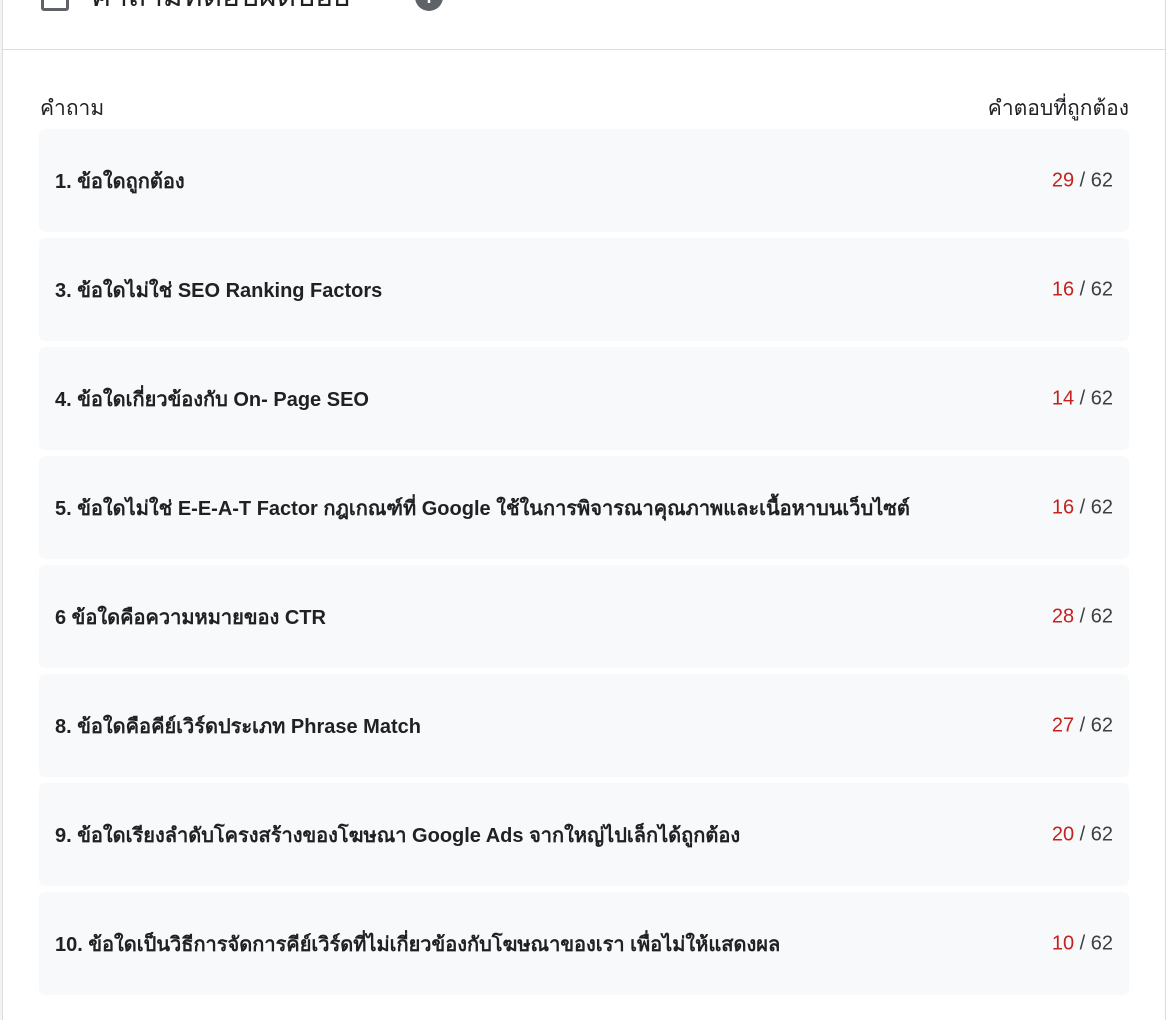 The height and width of the screenshot is (1020, 1166). Describe the element at coordinates (429, 5) in the screenshot. I see `info-icon: i` at that location.